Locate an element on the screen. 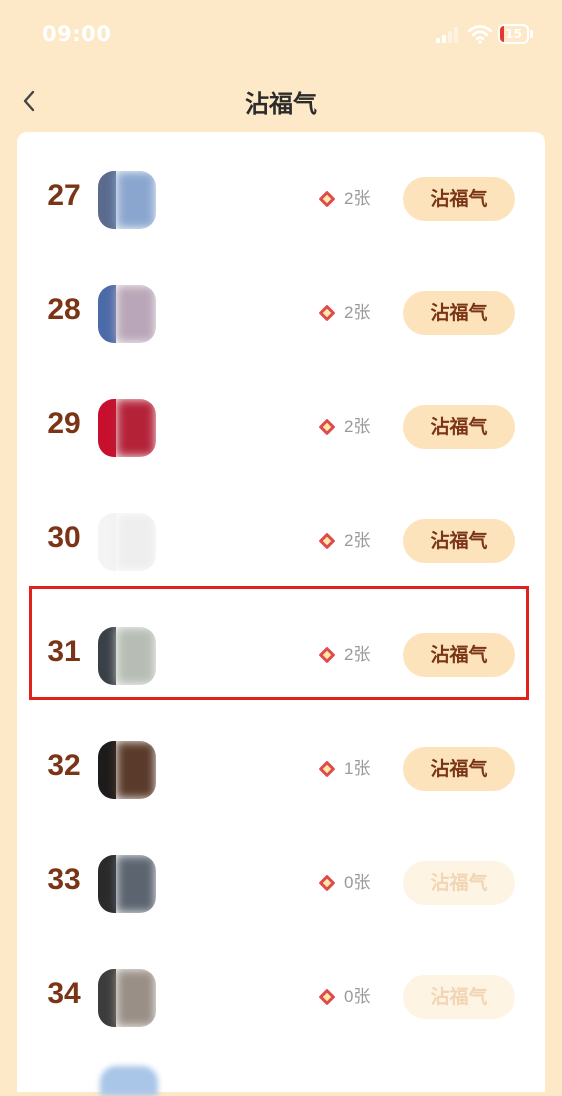 Image resolution: width=562 pixels, height=1096 pixels. wifi-icon is located at coordinates (480, 34).